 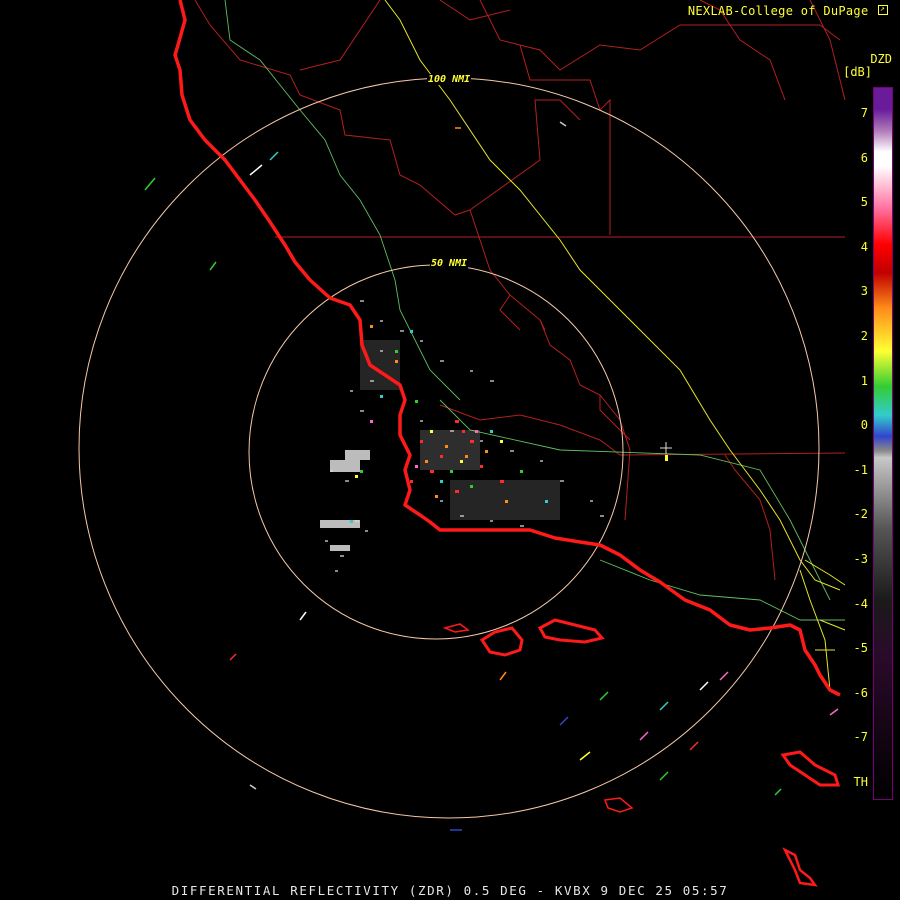 What do you see at coordinates (860, 692) in the screenshot?
I see `scale-tick-label: -6` at bounding box center [860, 692].